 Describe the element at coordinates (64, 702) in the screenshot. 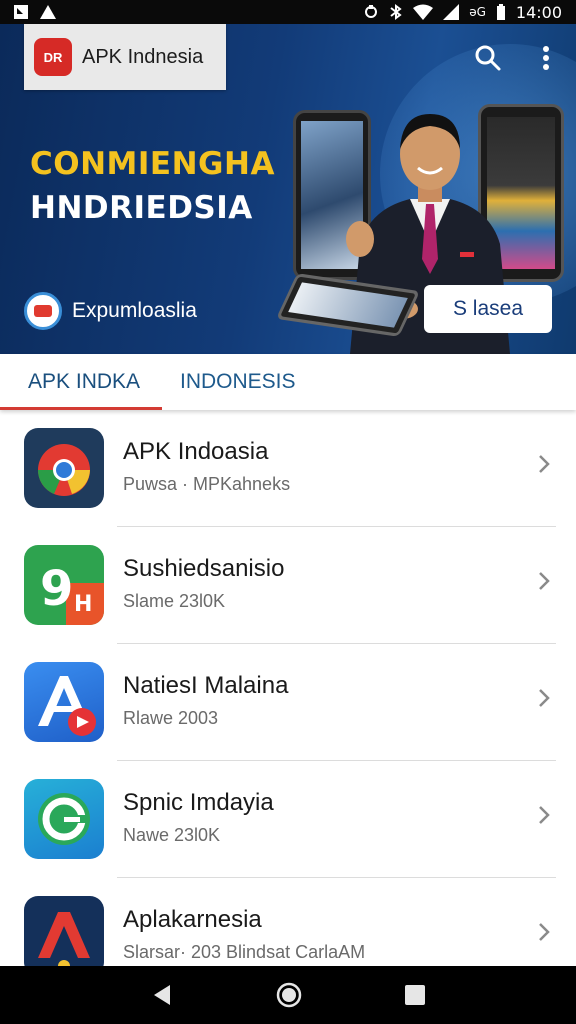

I see `a-store-icon` at that location.